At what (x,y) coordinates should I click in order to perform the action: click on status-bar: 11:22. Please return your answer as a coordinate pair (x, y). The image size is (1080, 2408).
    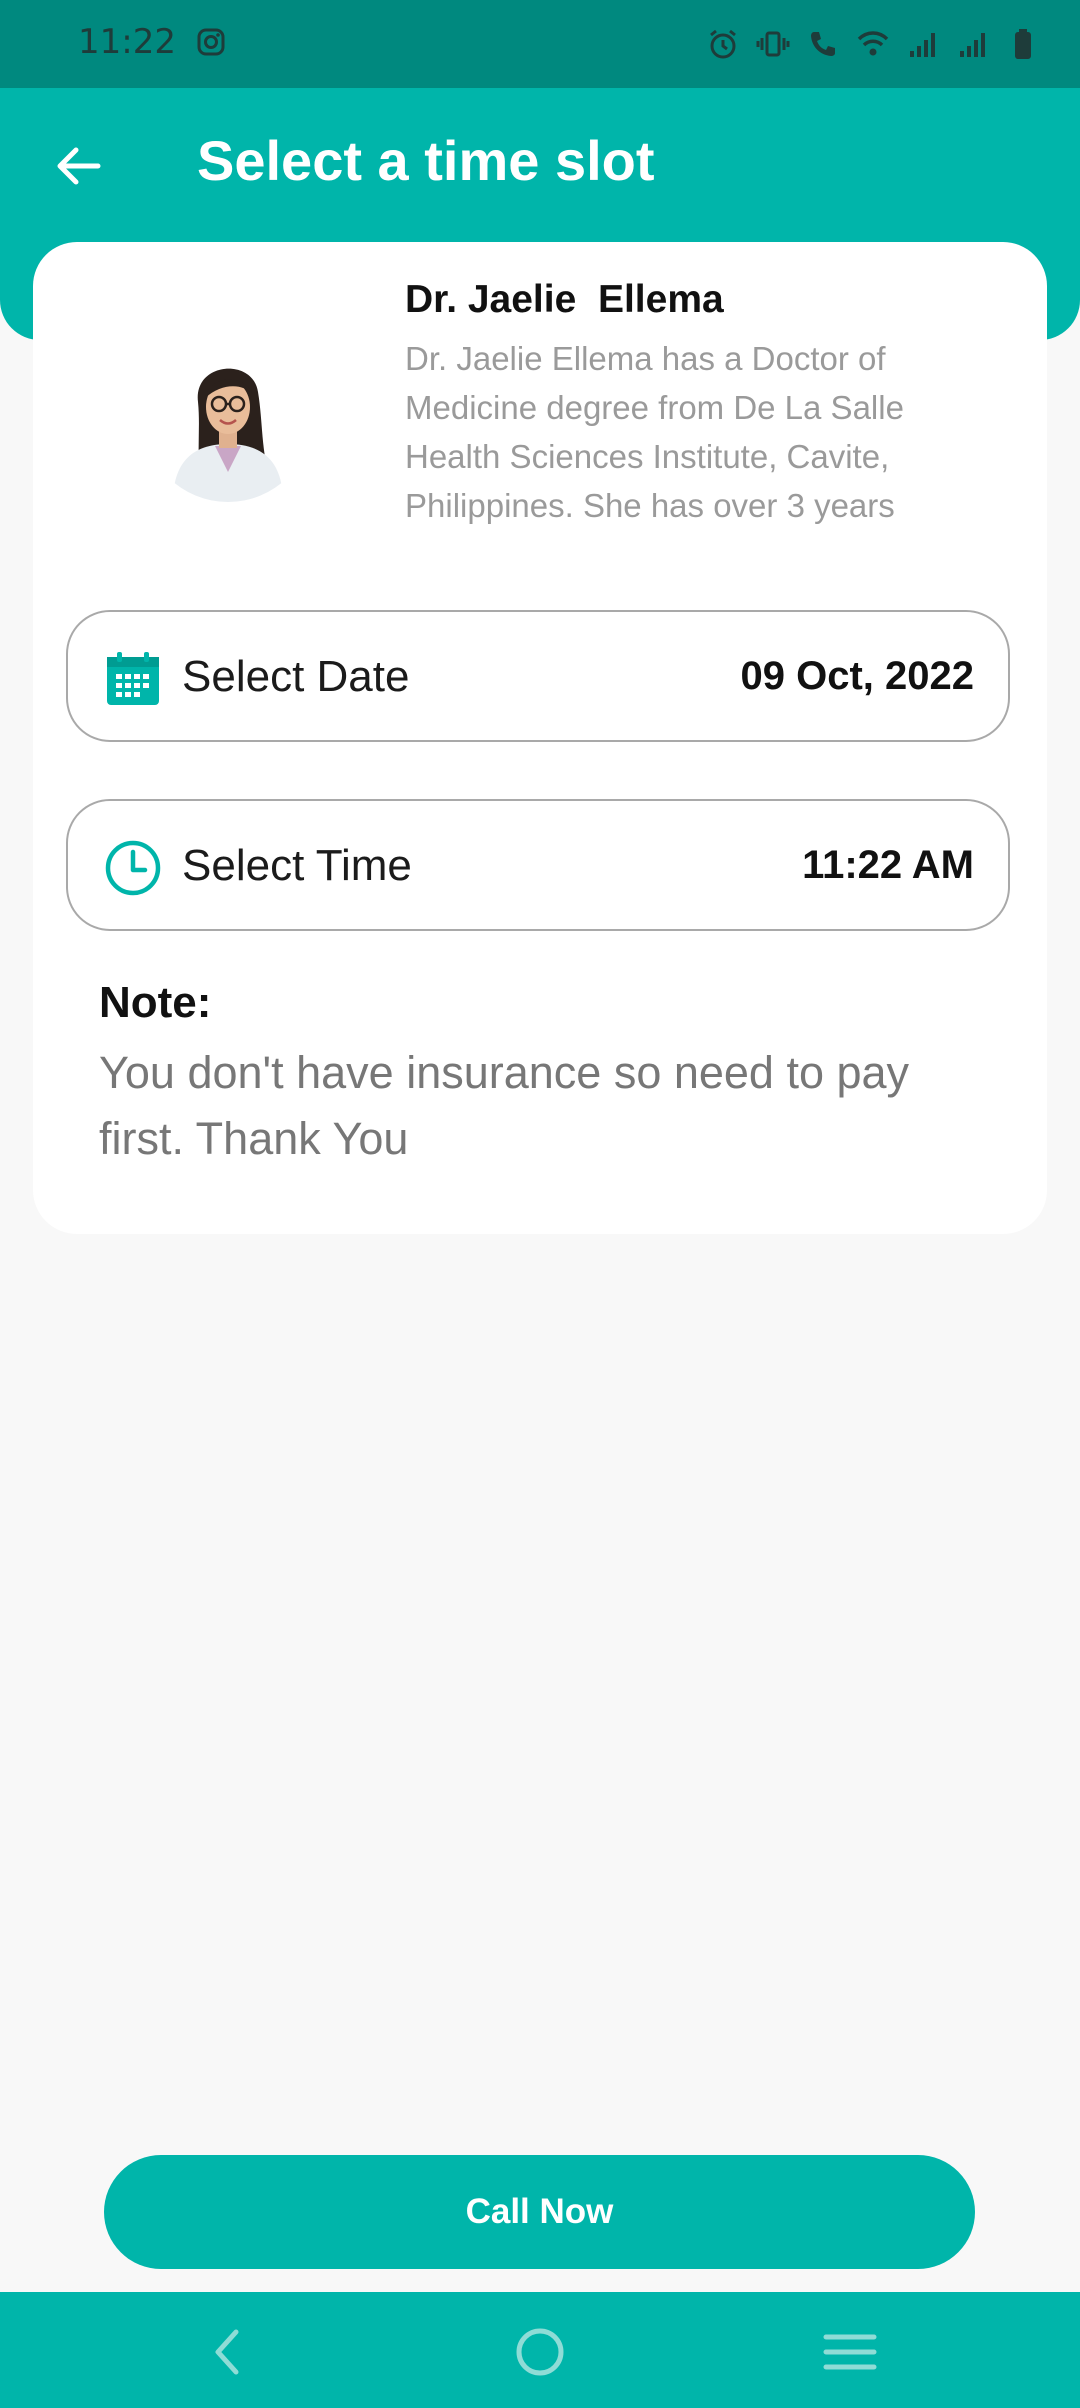
    Looking at the image, I should click on (540, 44).